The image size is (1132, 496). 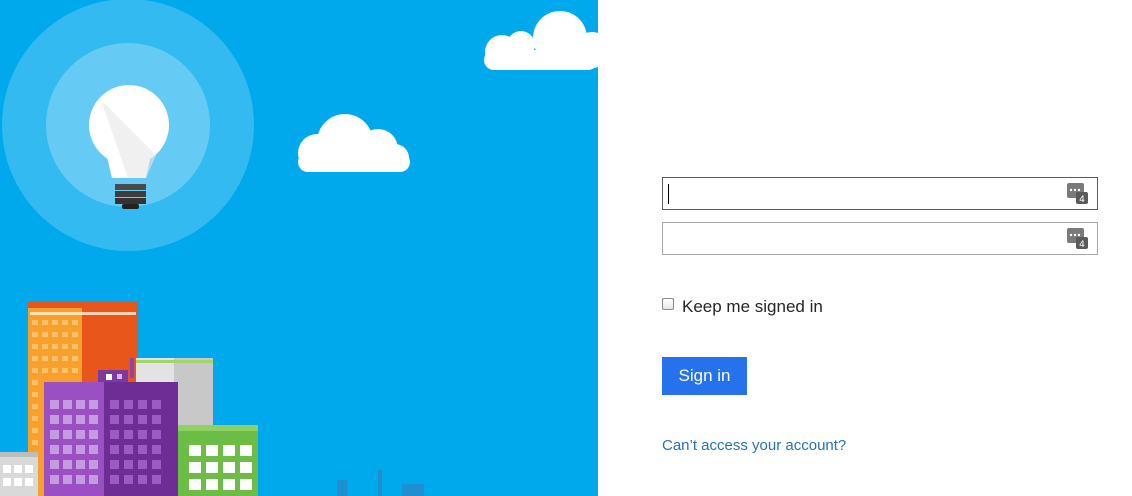 I want to click on text-caret, so click(x=668, y=194).